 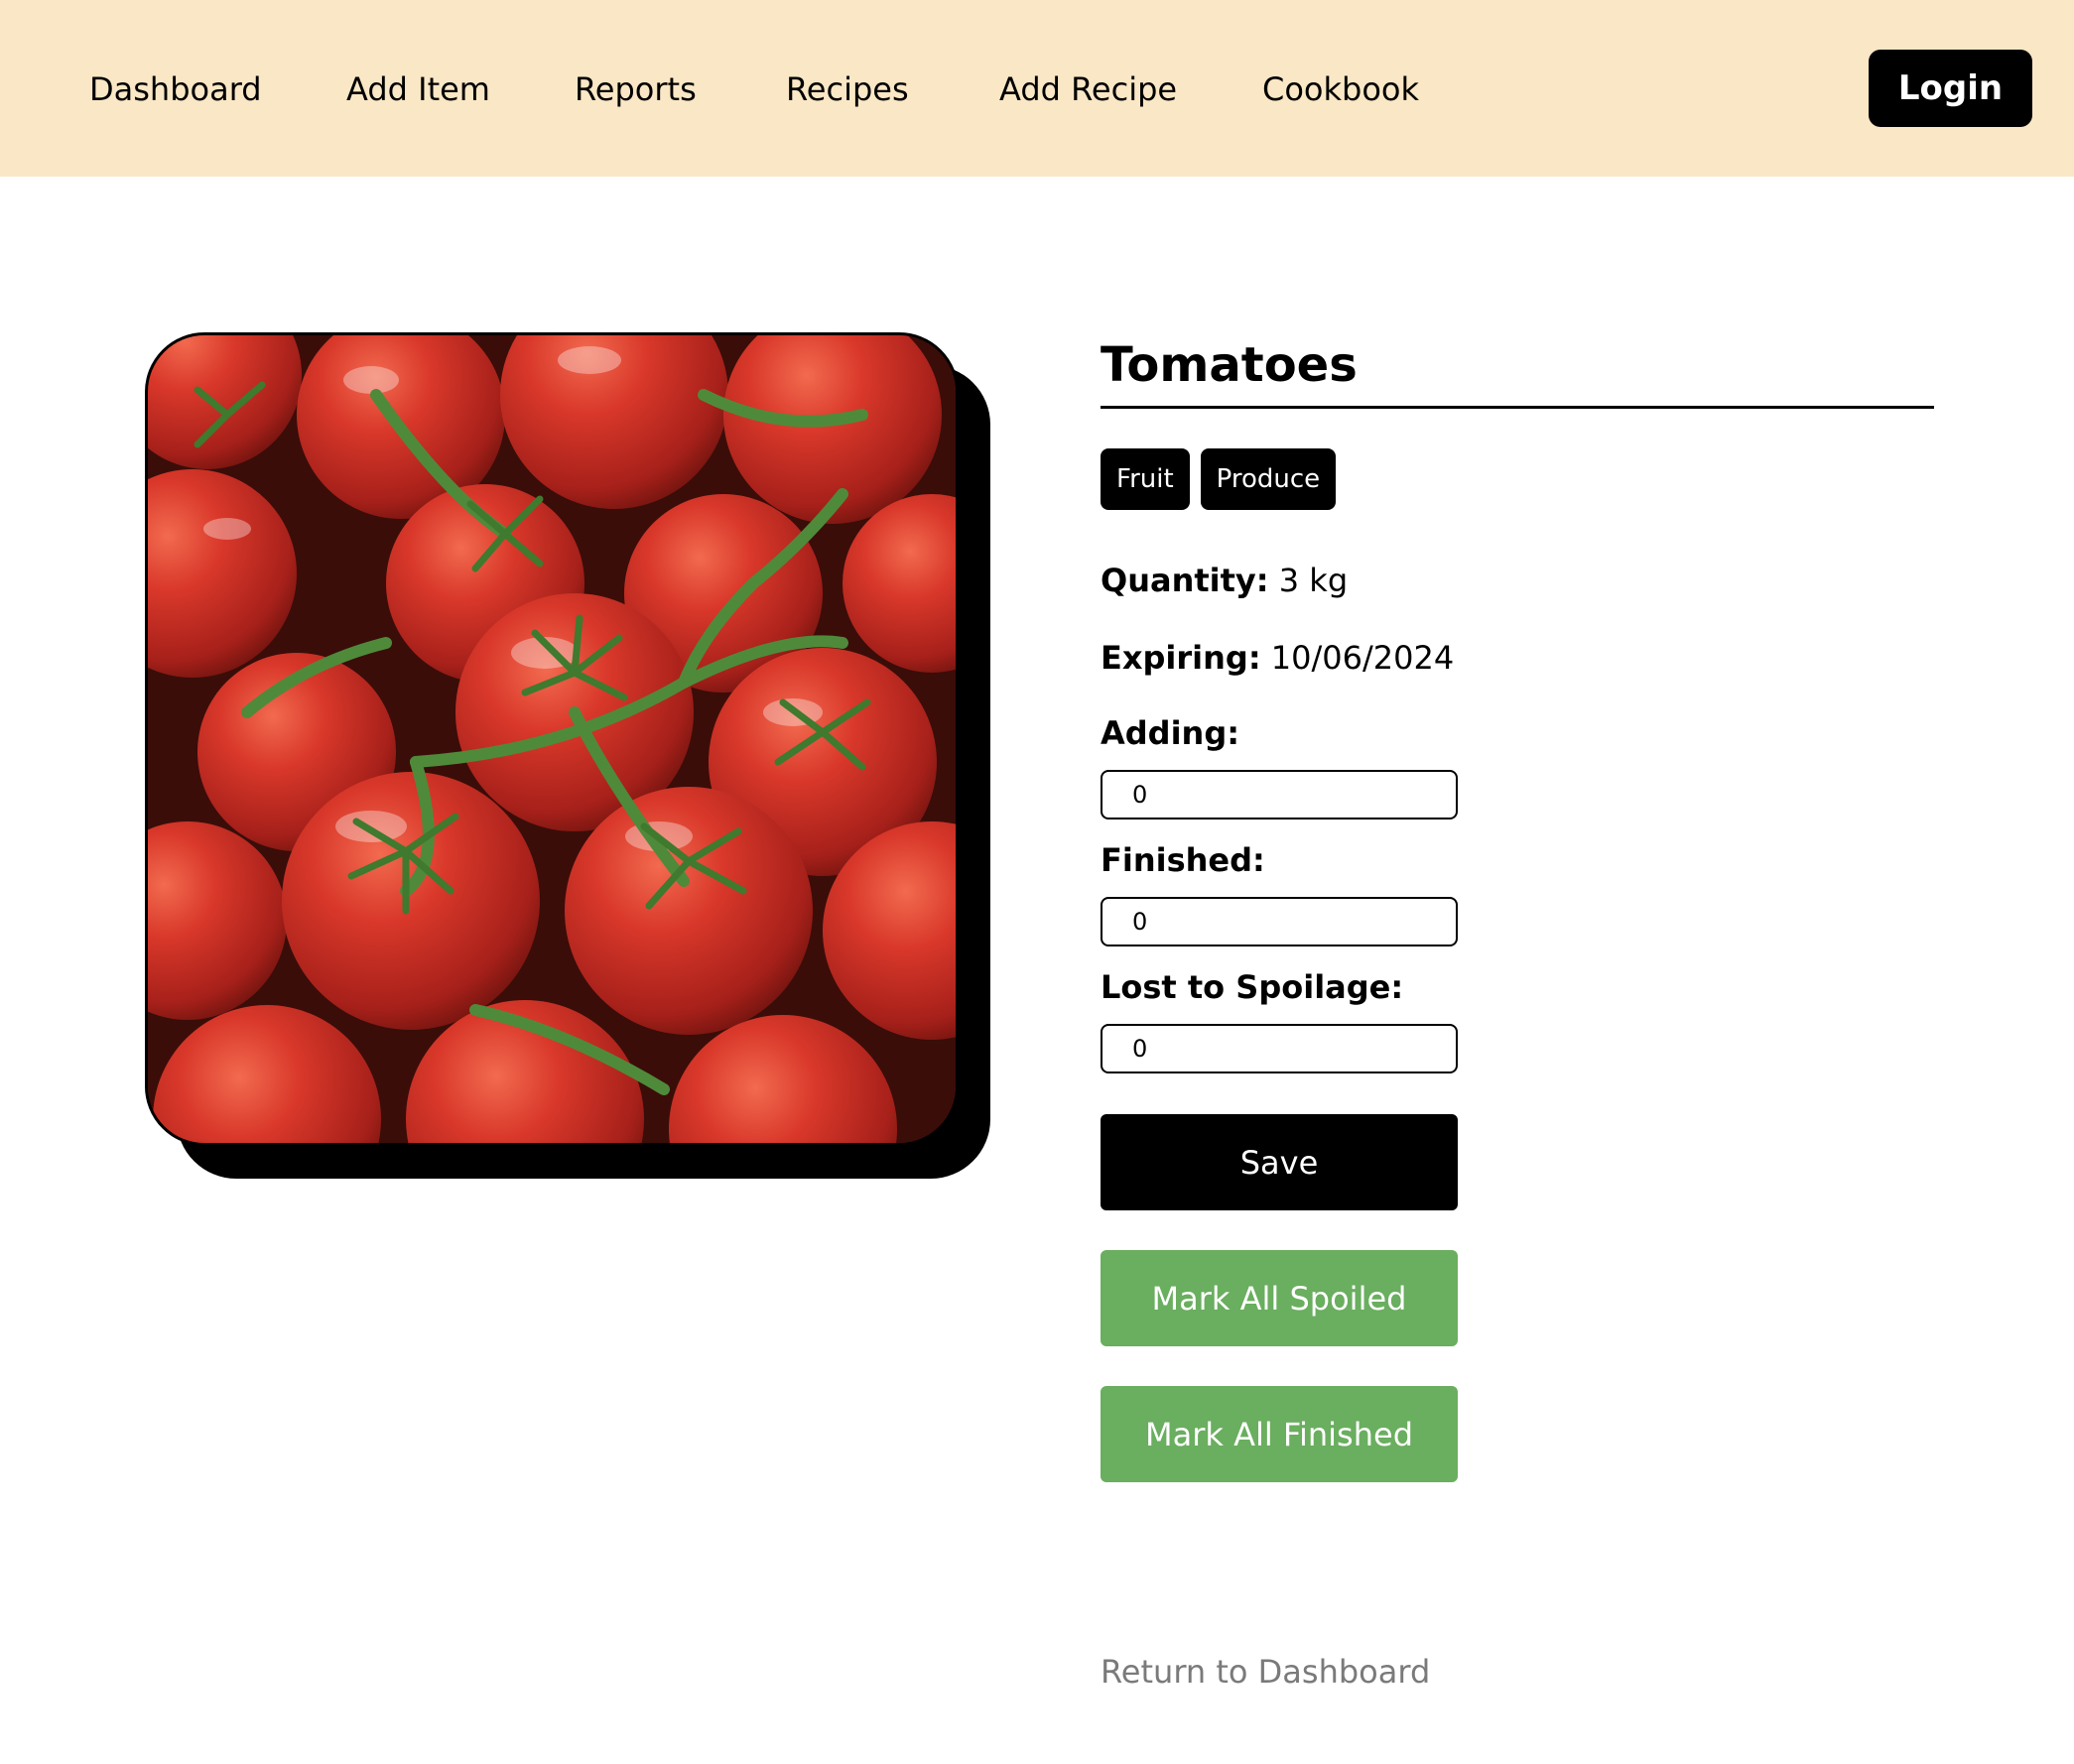 What do you see at coordinates (418, 89) in the screenshot?
I see `nav-link-add-item: Add Item` at bounding box center [418, 89].